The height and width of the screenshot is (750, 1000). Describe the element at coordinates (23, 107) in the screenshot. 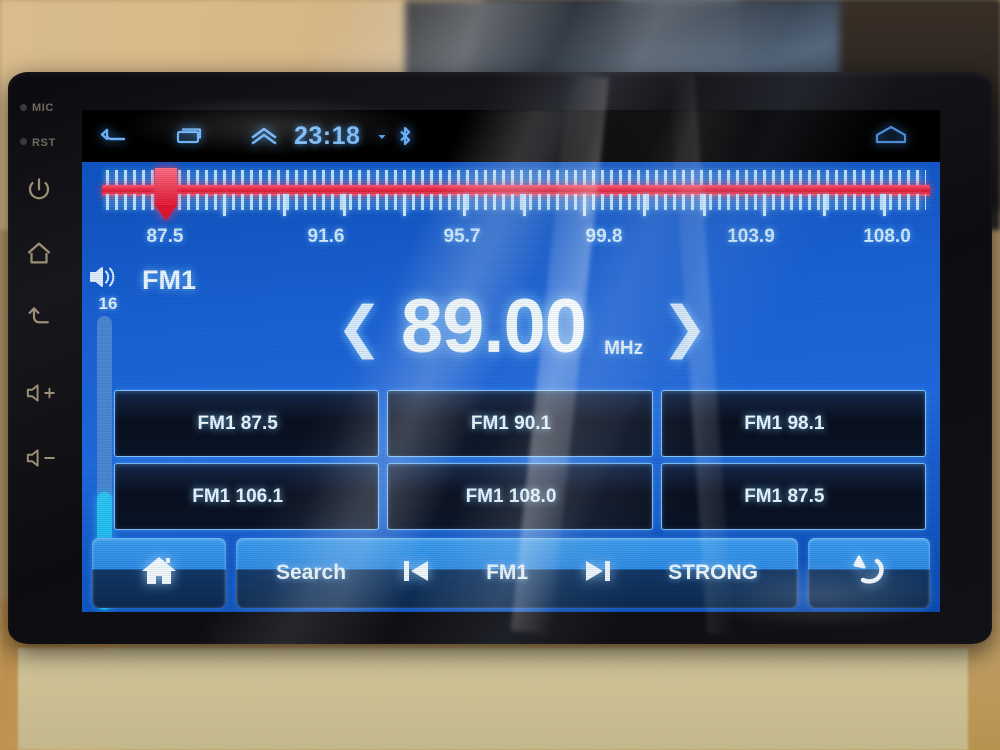

I see `mic-hole` at that location.